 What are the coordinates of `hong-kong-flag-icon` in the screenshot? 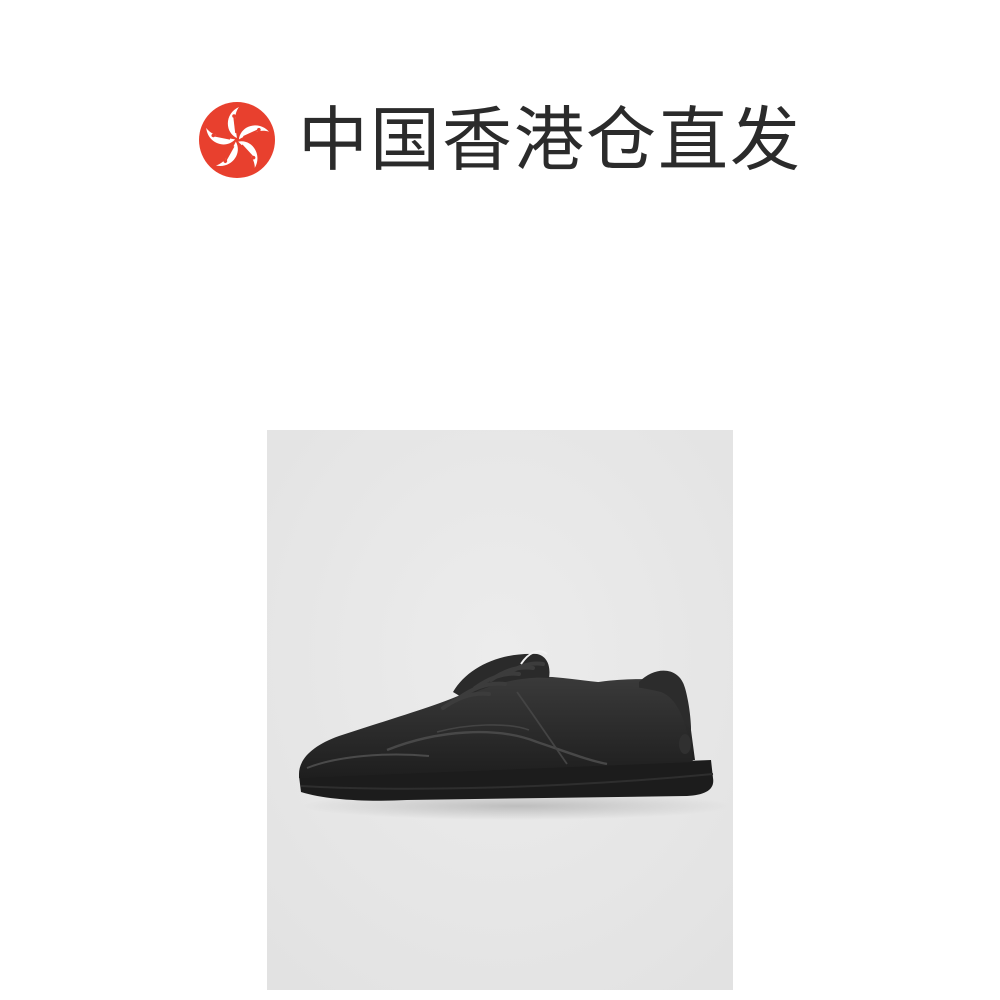 It's located at (237, 140).